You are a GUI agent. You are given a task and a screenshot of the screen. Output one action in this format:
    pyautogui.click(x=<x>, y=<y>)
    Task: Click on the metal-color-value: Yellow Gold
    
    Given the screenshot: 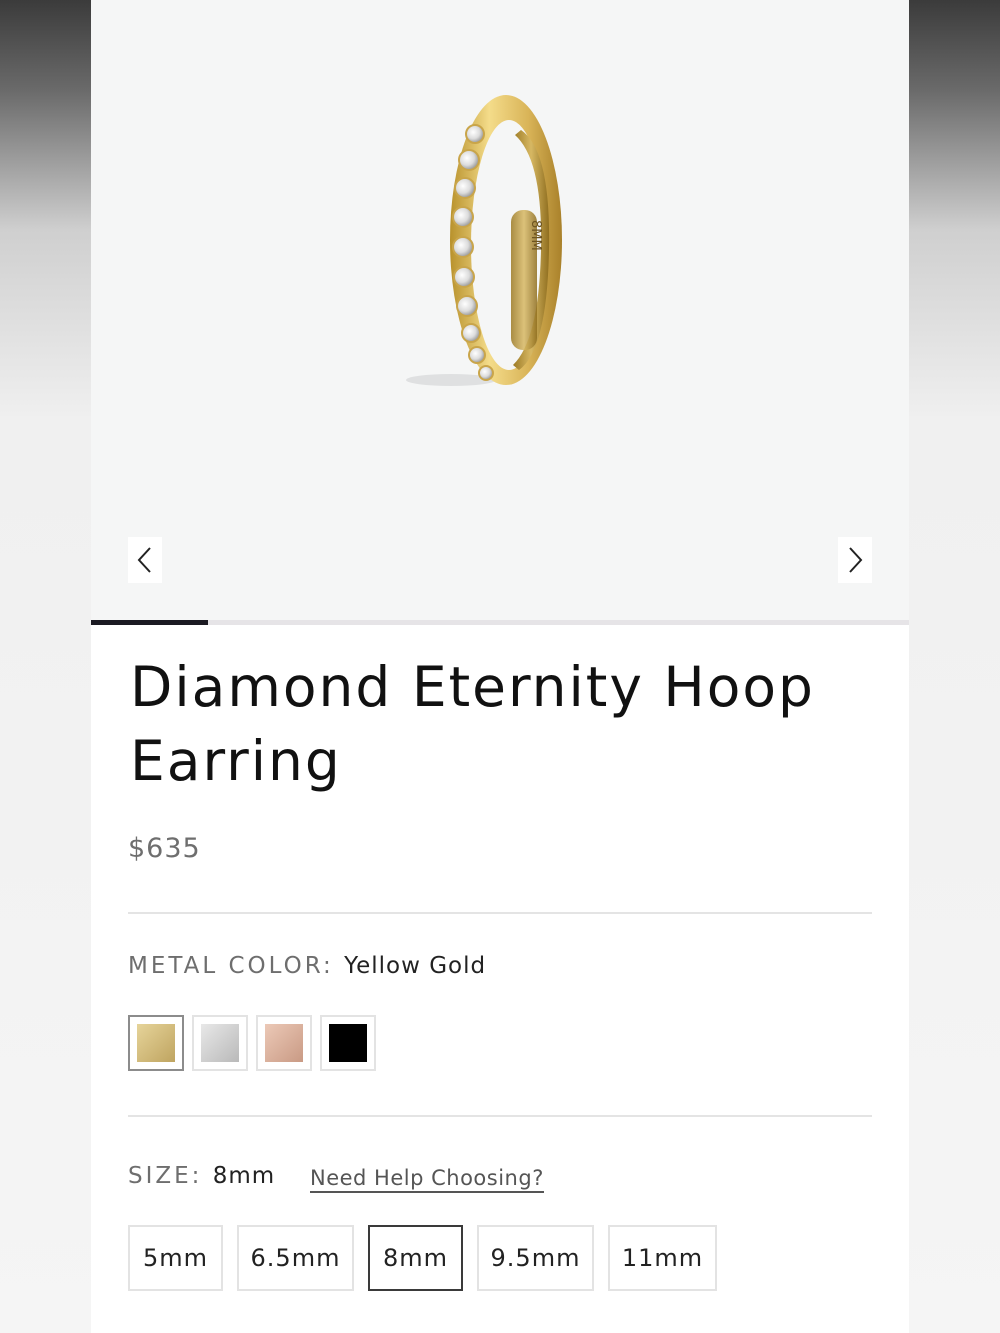 What is the action you would take?
    pyautogui.click(x=415, y=966)
    